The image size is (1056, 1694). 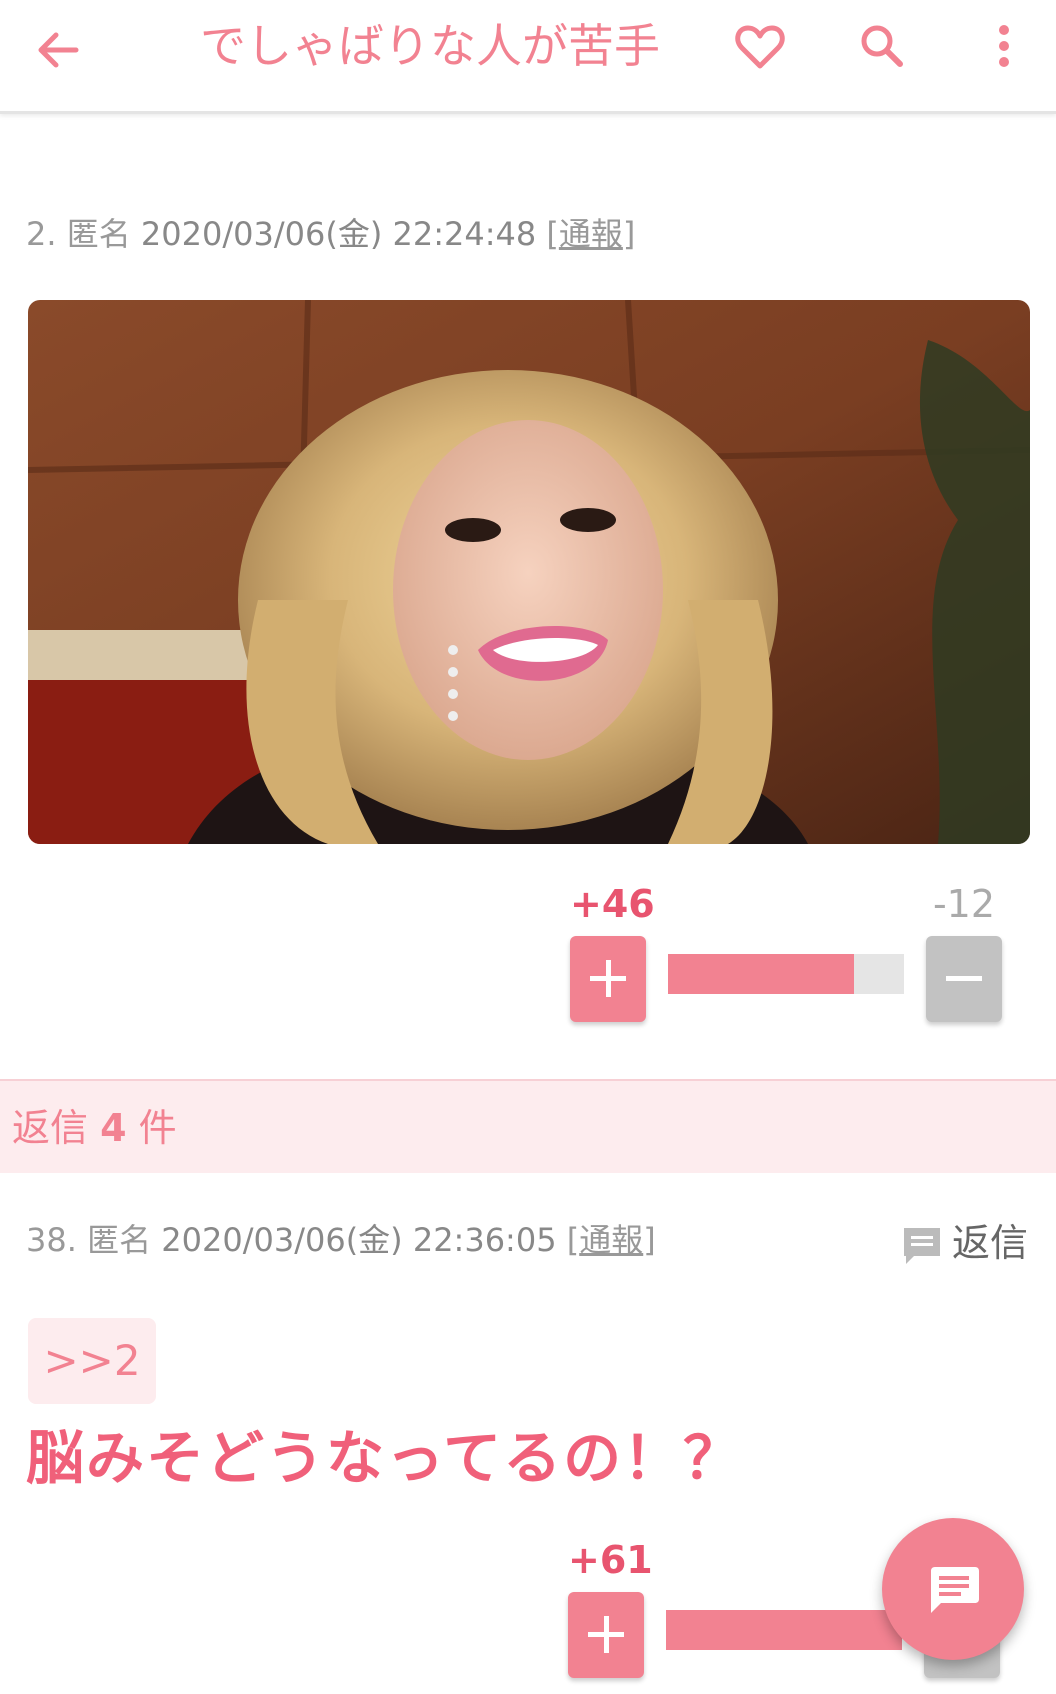 I want to click on post-meta: 2. 匿名 2020/03/06(金) 22:24:48 [通報], so click(x=330, y=234).